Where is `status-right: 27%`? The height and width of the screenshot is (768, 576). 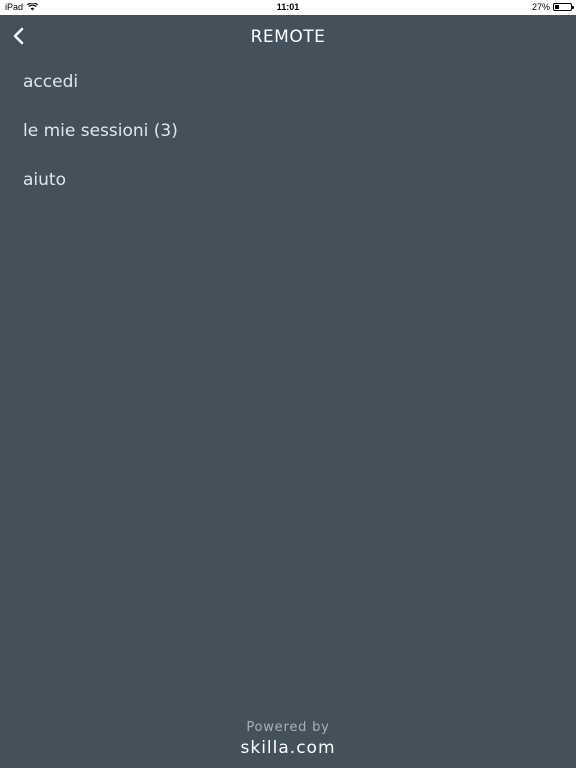
status-right: 27% is located at coordinates (552, 7).